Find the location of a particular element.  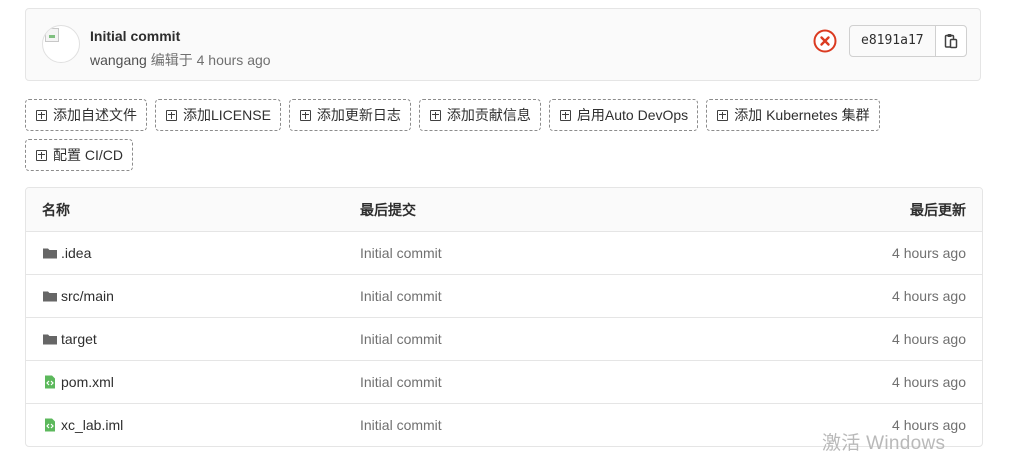

action-label: 添加更新日志 is located at coordinates (358, 115).